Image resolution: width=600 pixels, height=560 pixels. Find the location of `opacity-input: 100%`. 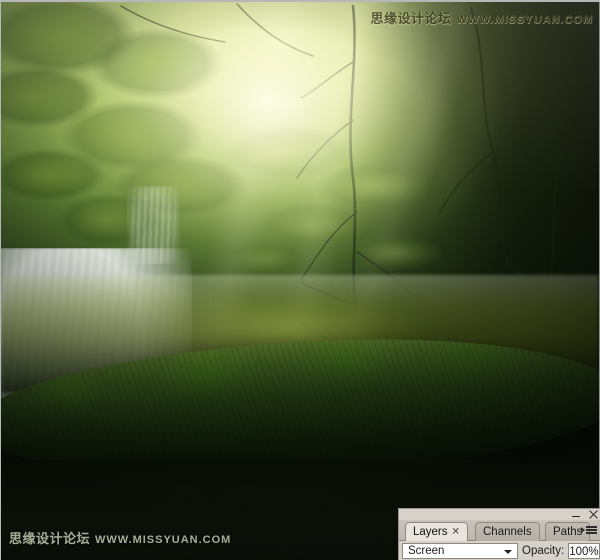

opacity-input: 100% is located at coordinates (584, 550).